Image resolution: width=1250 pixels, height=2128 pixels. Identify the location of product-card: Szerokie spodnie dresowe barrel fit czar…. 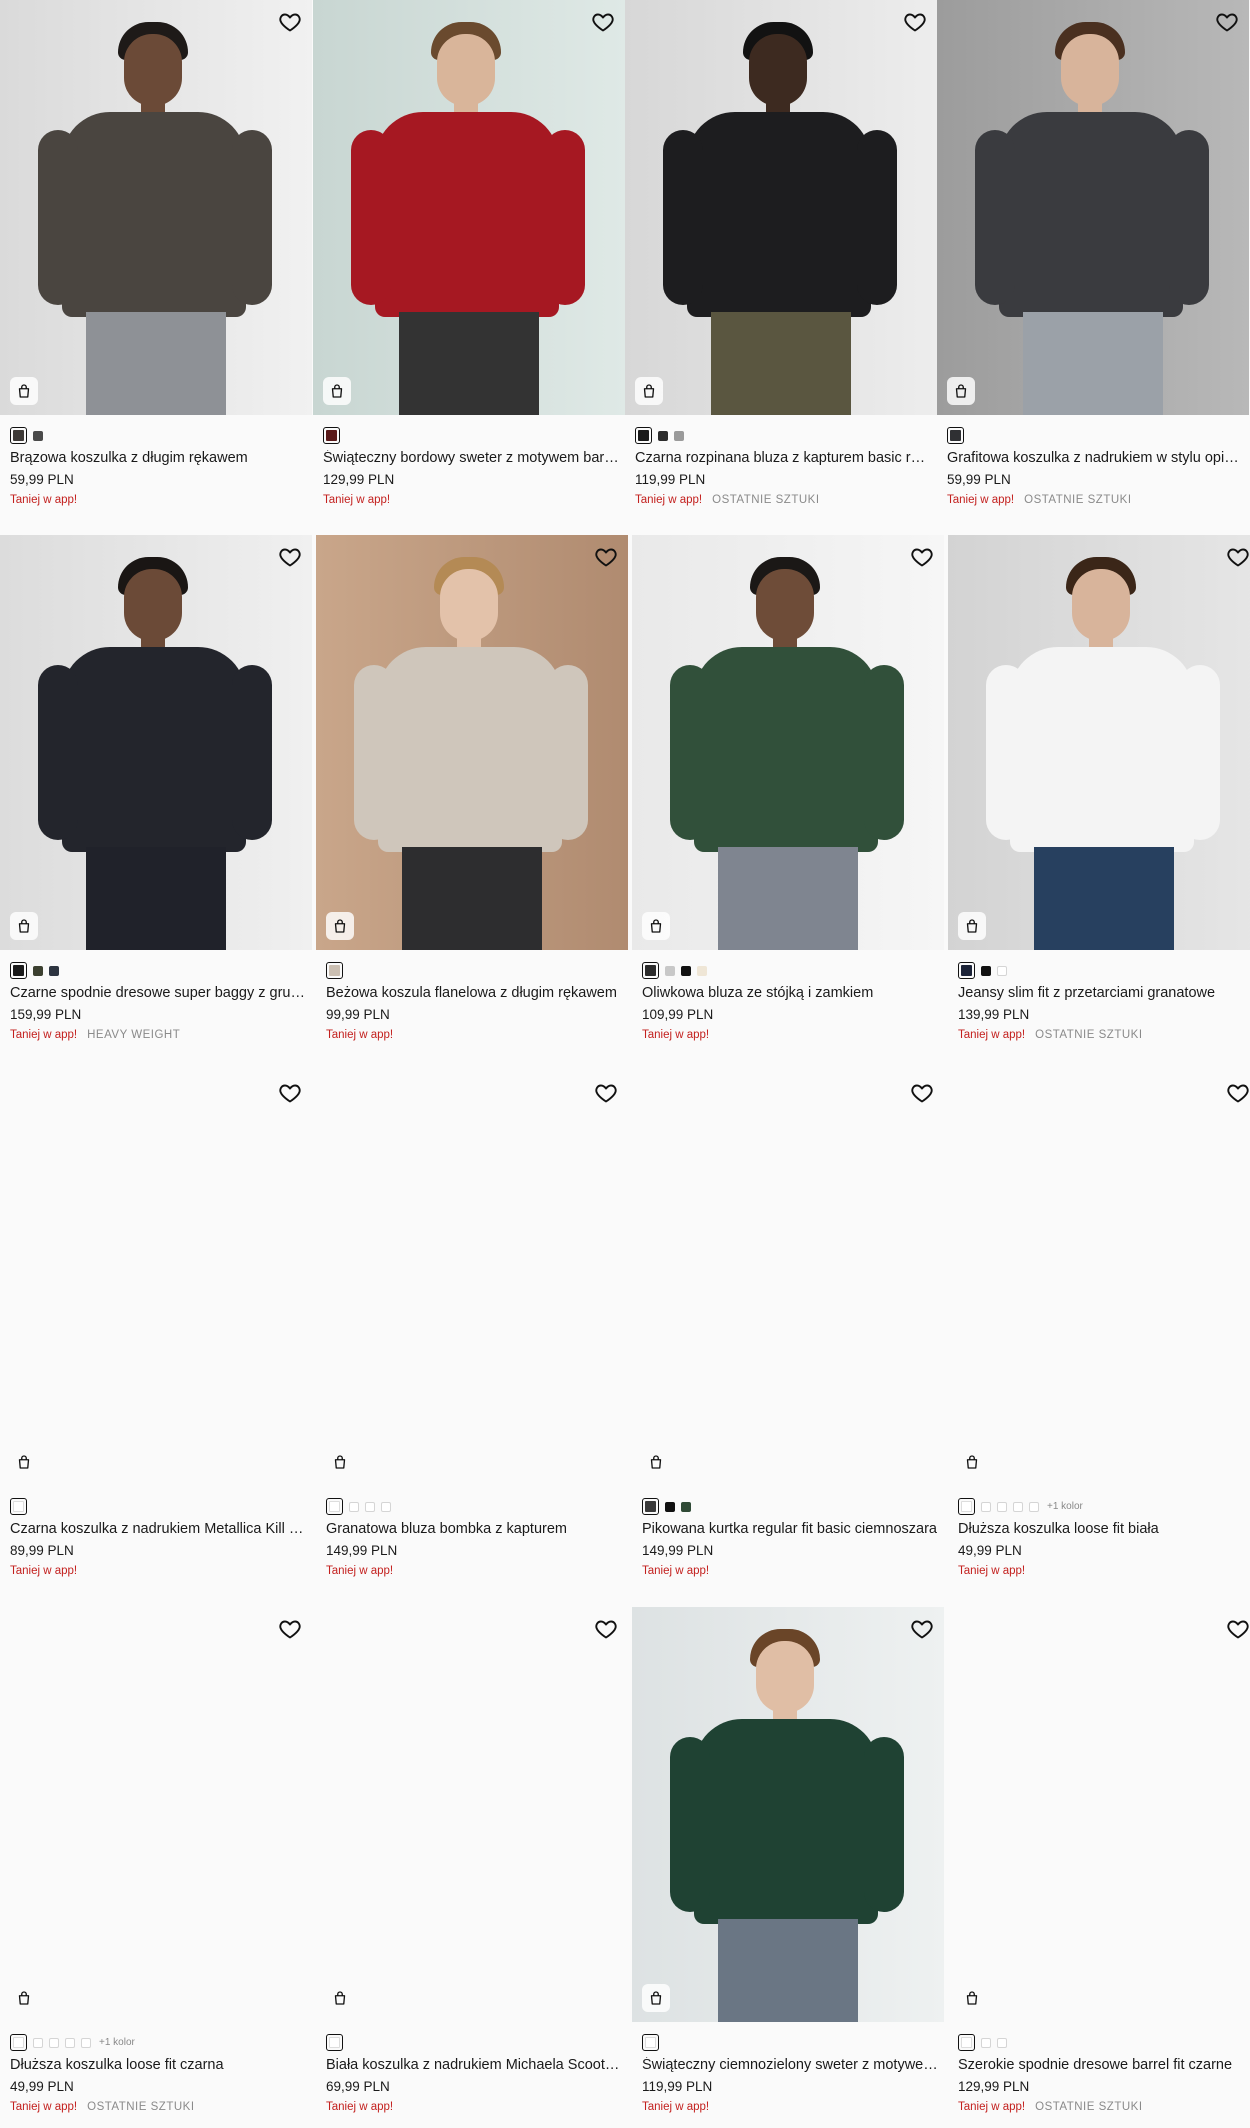
(1099, 1860).